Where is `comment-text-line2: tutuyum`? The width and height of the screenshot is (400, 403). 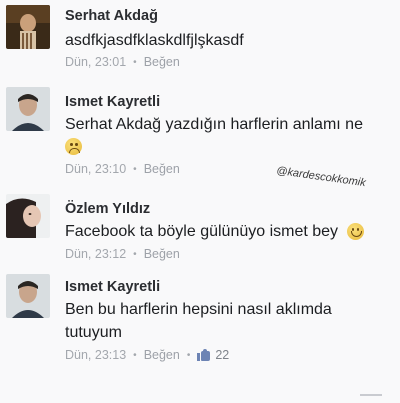 comment-text-line2: tutuyum is located at coordinates (93, 332).